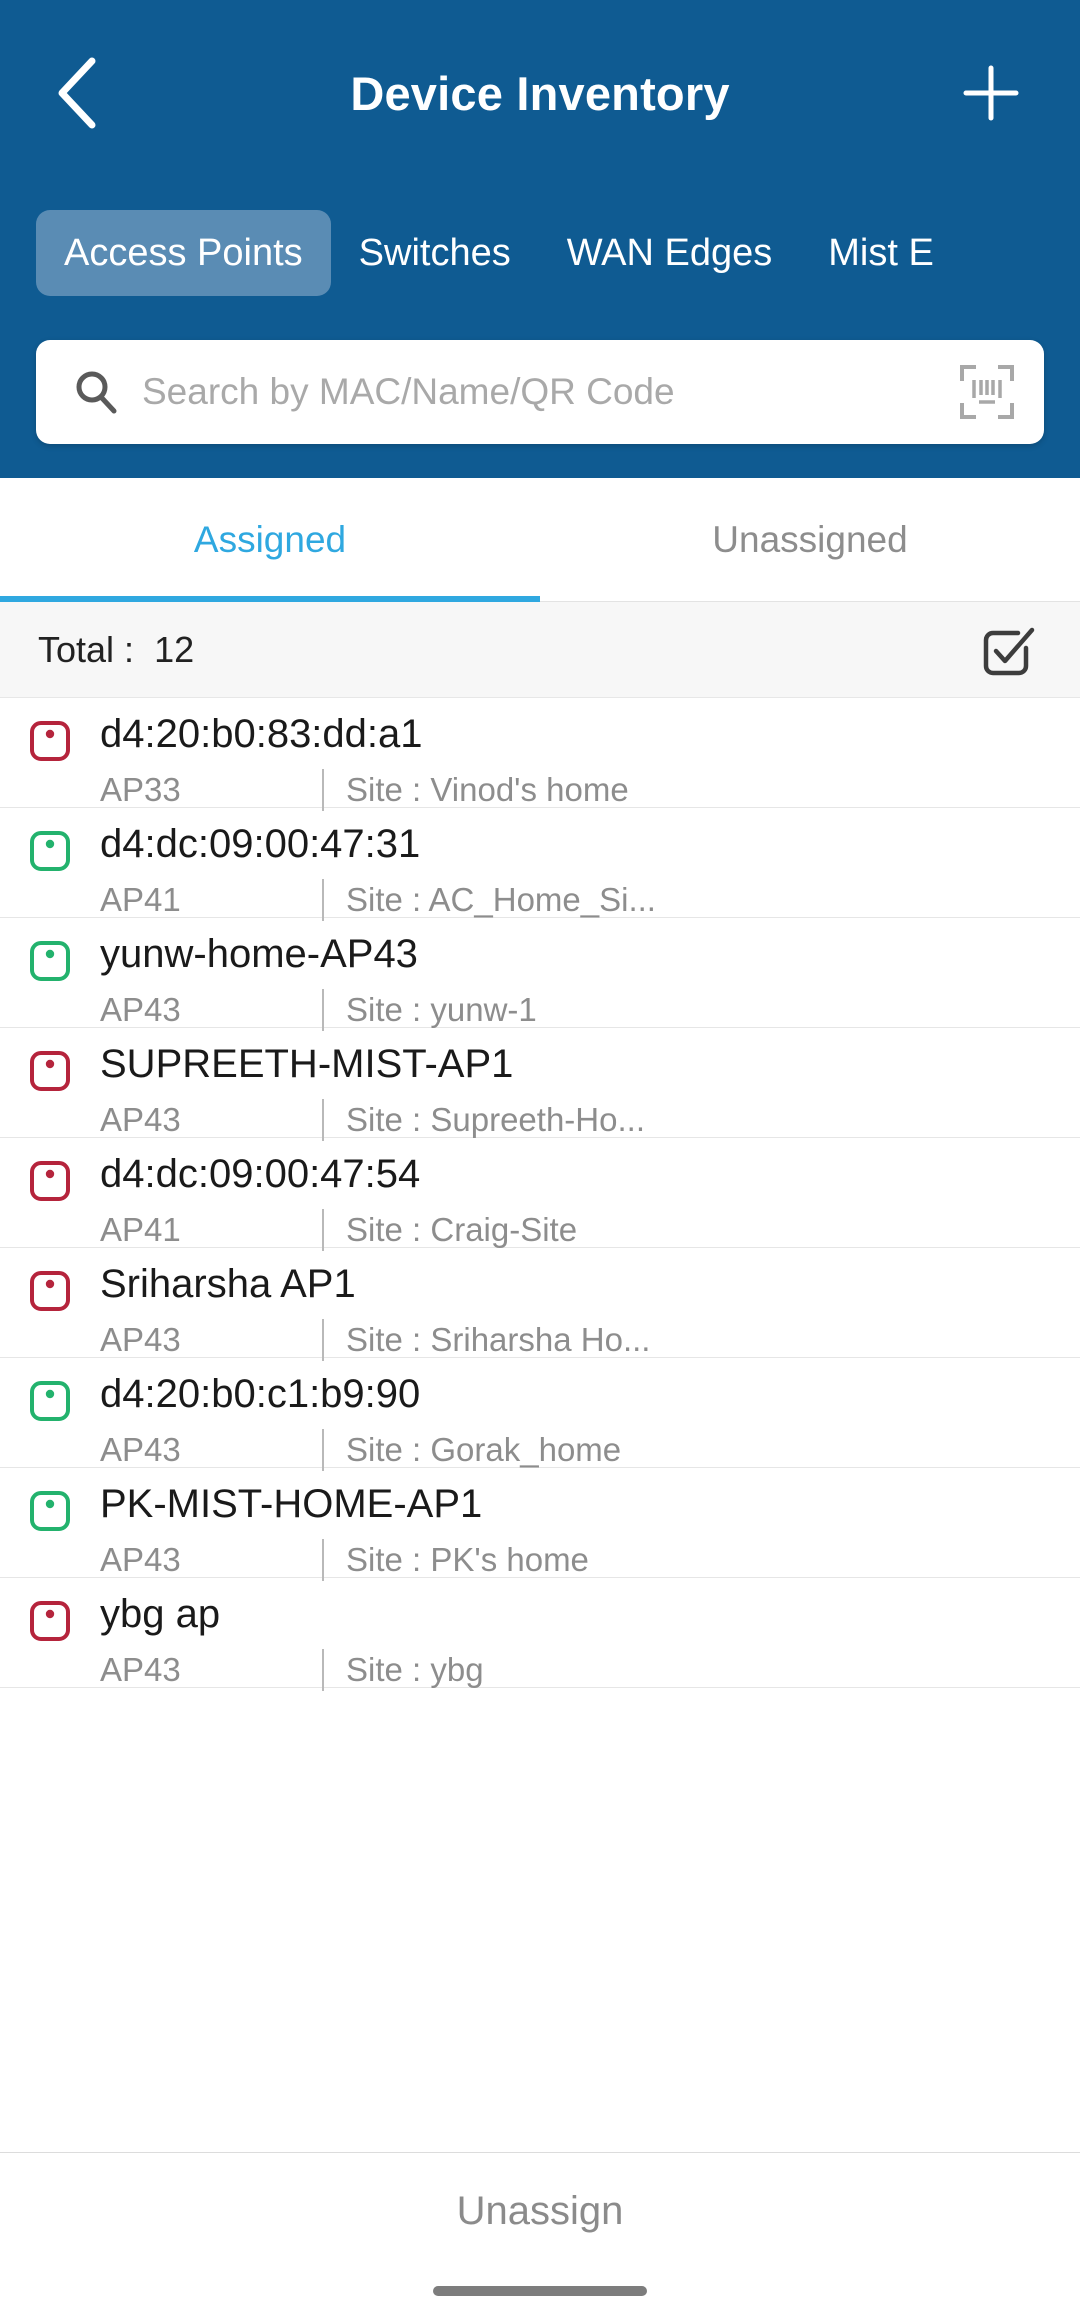 The image size is (1080, 2318). I want to click on category-tab-wan-edges: WAN Edges, so click(670, 253).